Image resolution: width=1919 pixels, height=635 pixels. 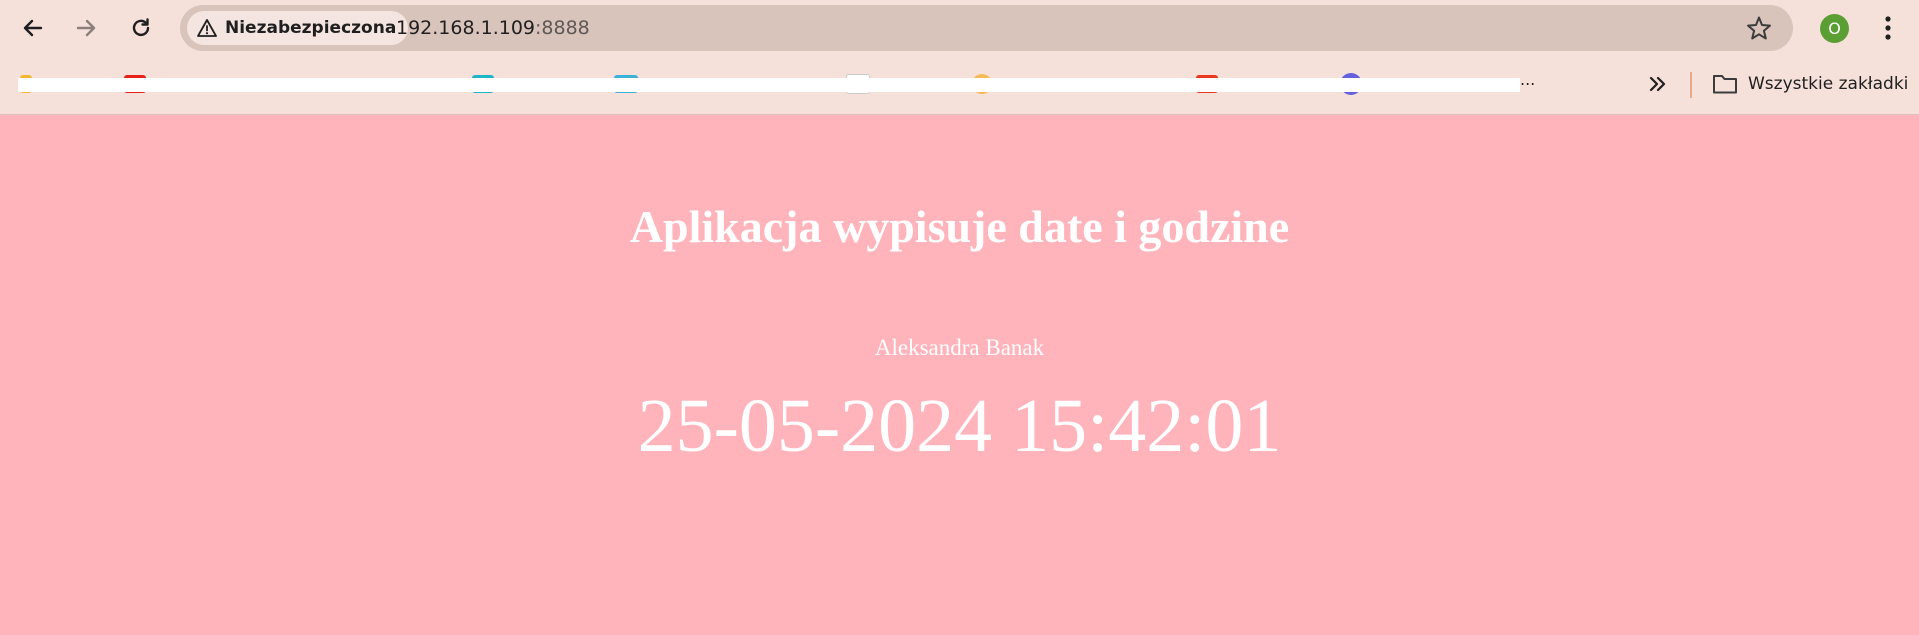 I want to click on bookmarks-overflow-button, so click(x=1657, y=84).